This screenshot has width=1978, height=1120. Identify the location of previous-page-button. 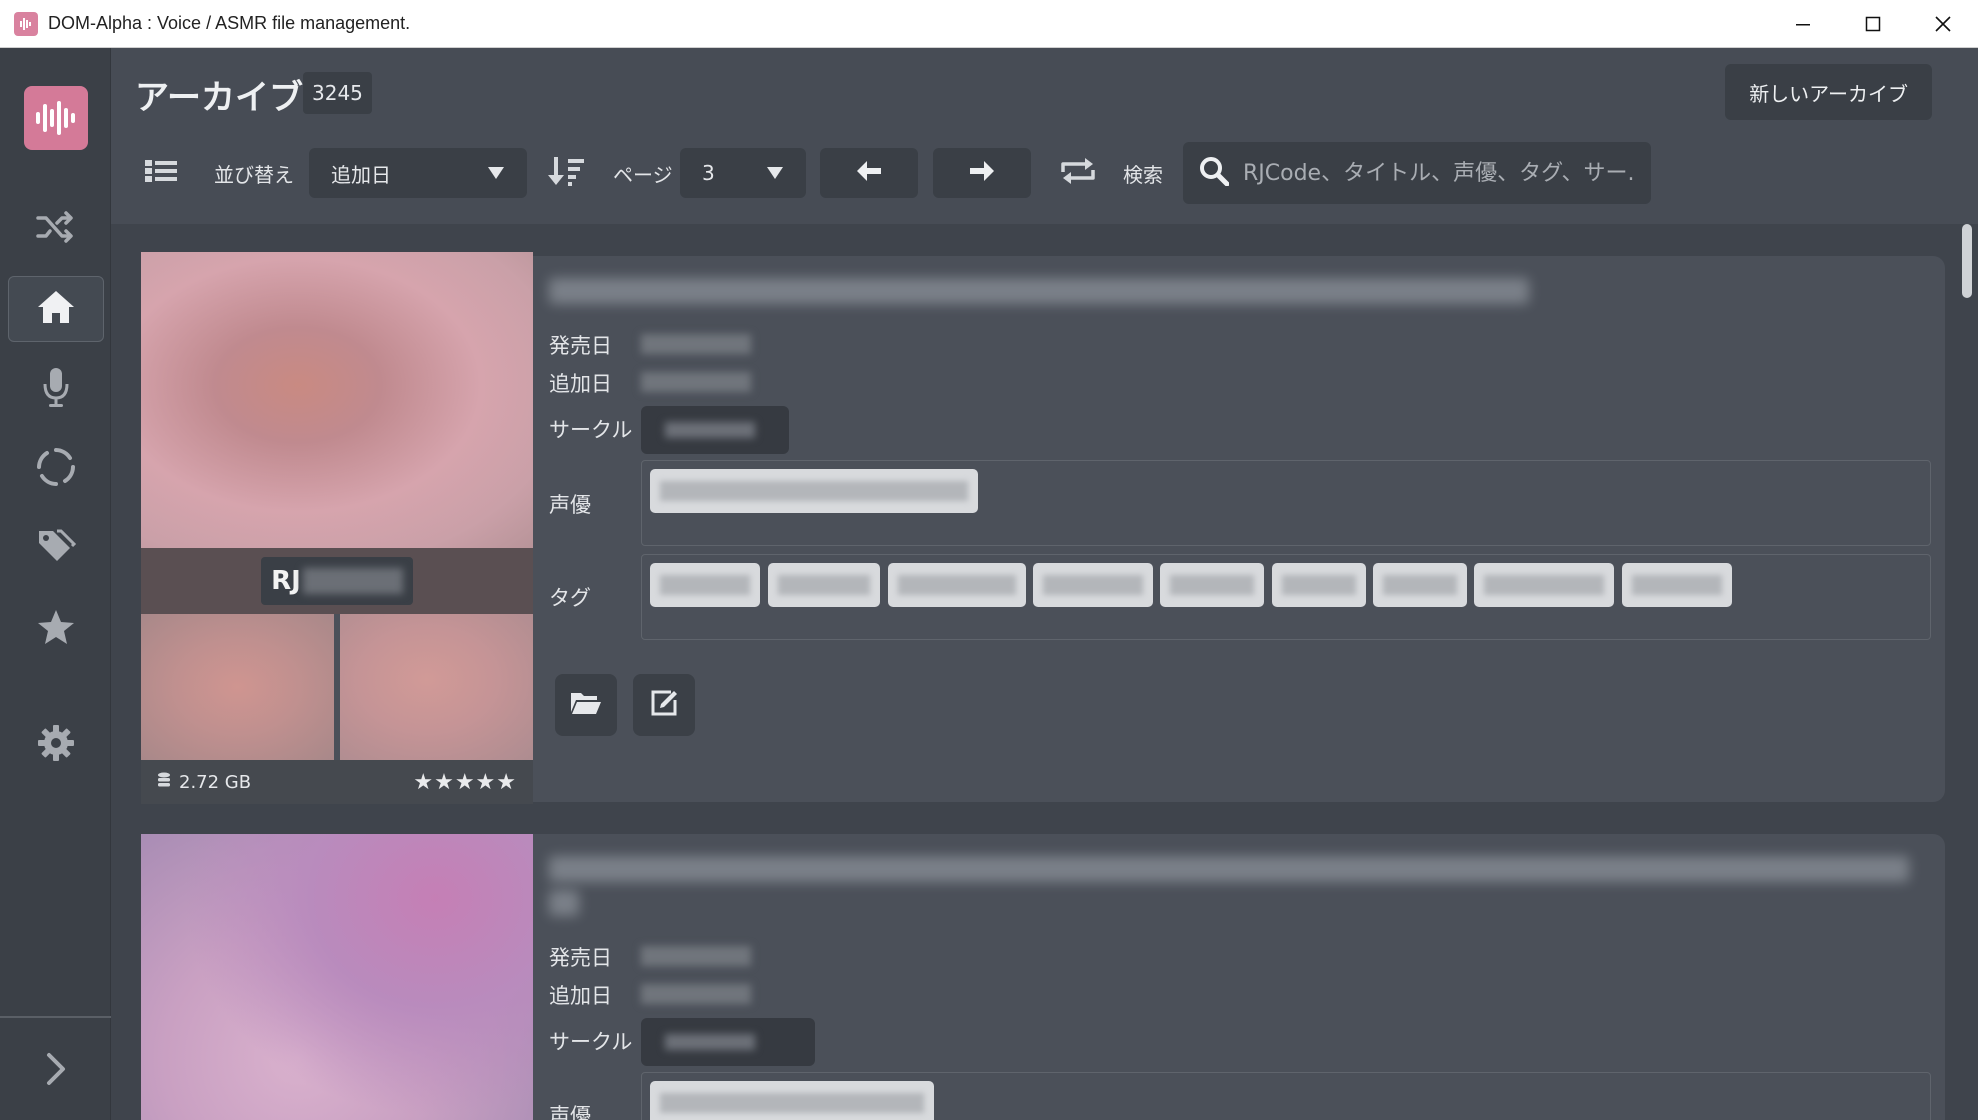
(869, 173).